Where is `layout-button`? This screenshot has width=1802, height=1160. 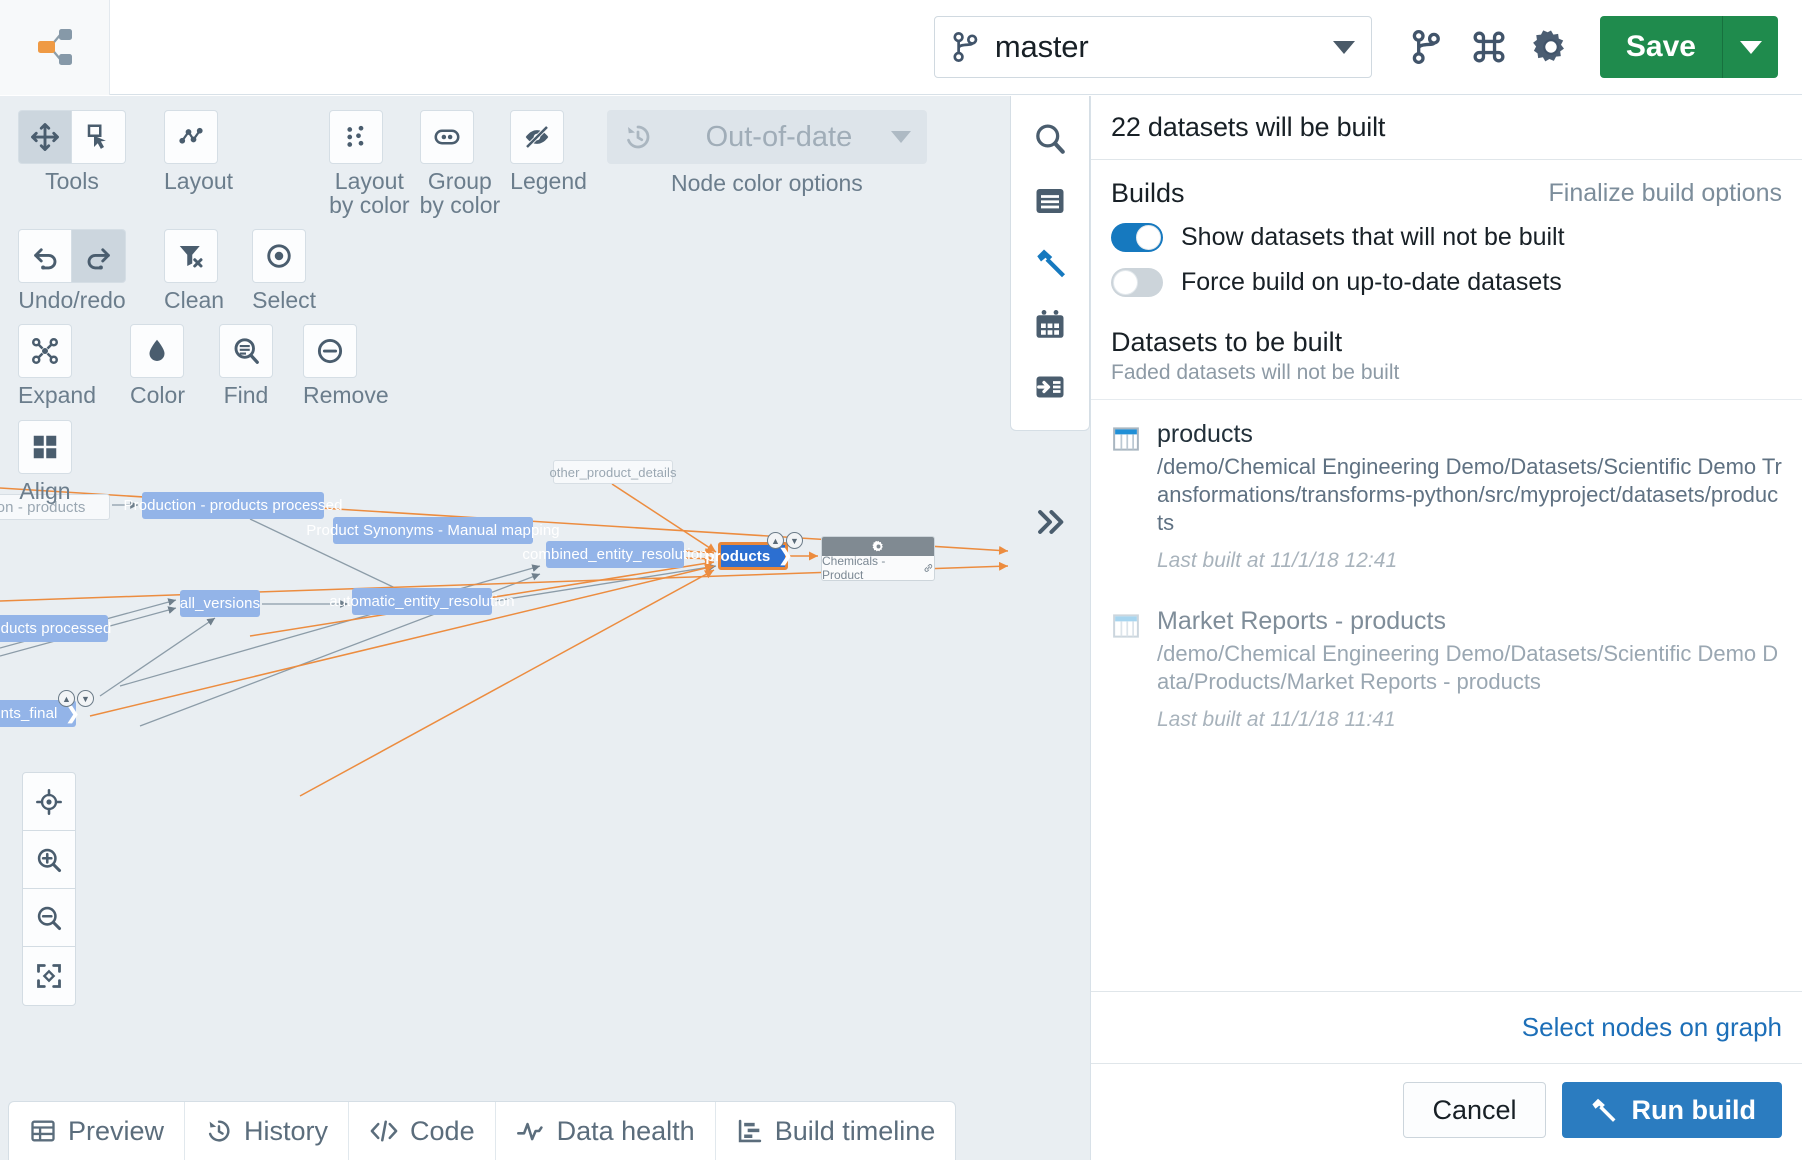
layout-button is located at coordinates (191, 137).